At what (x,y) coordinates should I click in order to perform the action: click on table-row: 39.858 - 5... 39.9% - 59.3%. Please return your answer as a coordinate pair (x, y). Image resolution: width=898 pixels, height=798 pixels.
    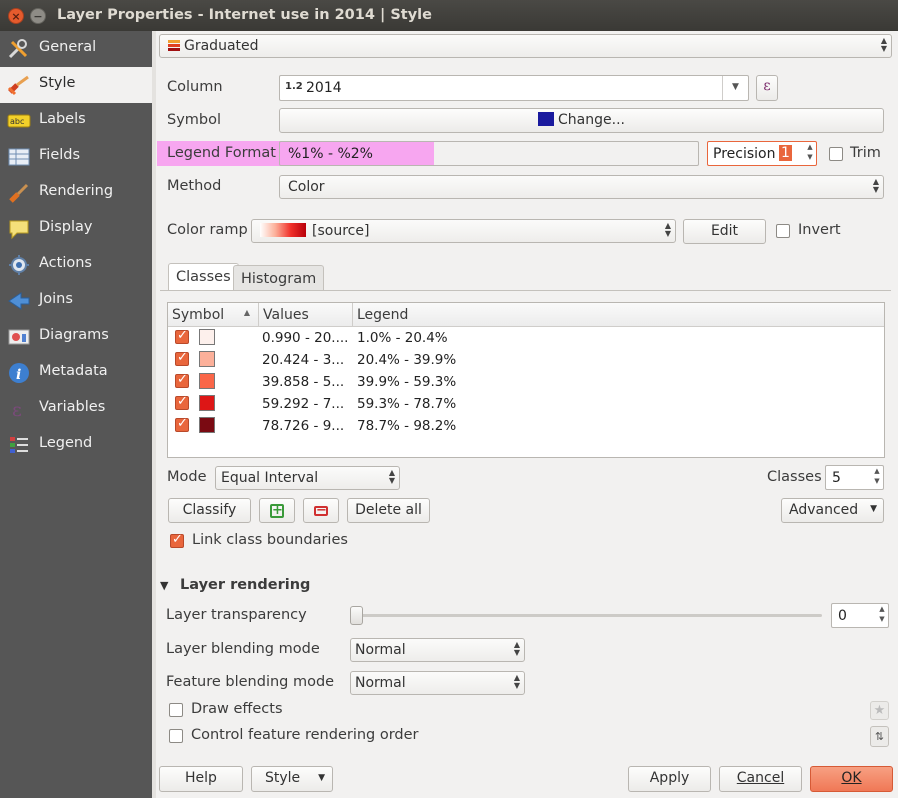
    Looking at the image, I should click on (526, 382).